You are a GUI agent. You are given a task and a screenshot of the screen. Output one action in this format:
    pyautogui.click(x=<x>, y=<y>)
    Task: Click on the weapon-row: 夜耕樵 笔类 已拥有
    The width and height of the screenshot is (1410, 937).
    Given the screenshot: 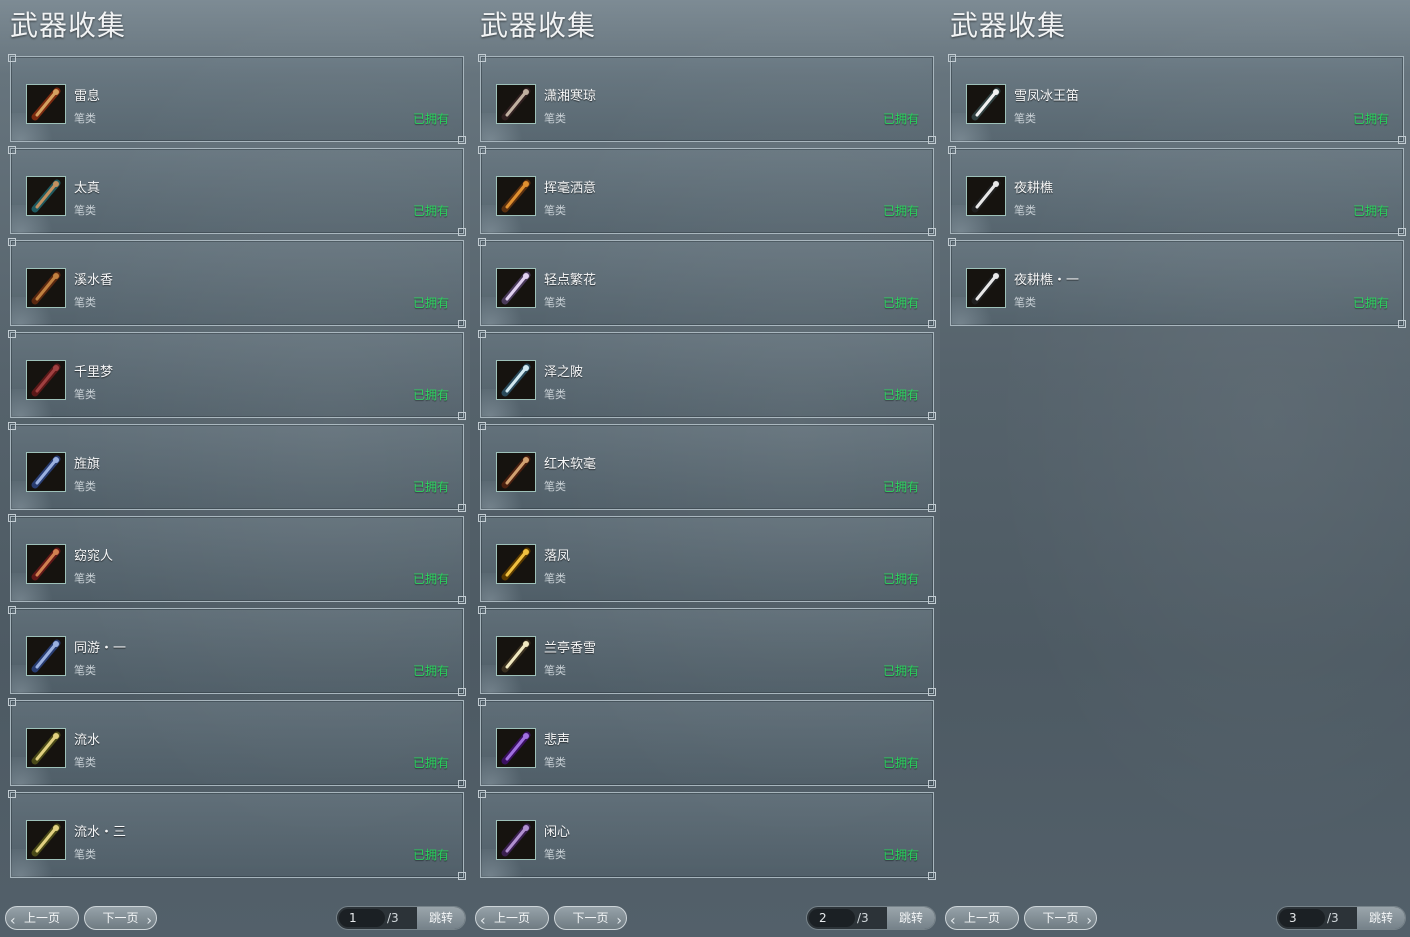 What is the action you would take?
    pyautogui.click(x=1177, y=191)
    